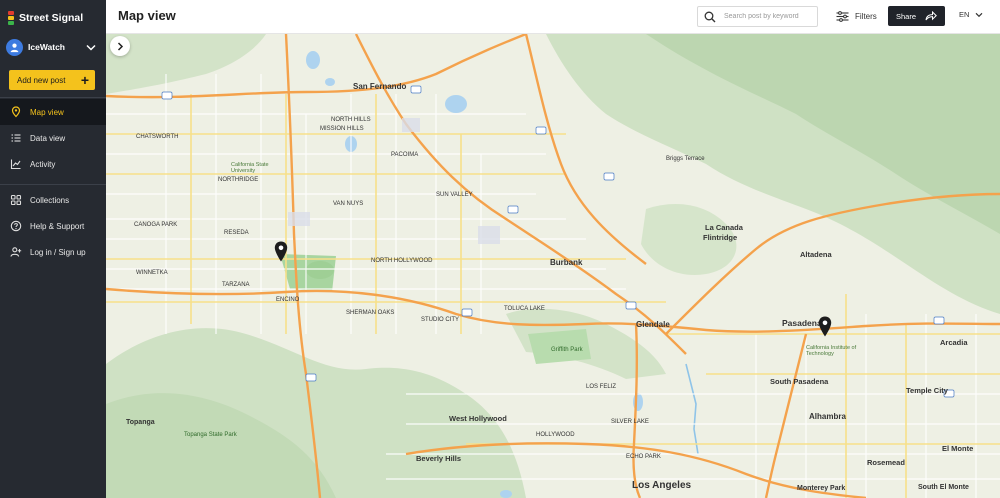  What do you see at coordinates (140, 422) in the screenshot?
I see `map-label: Topanga` at bounding box center [140, 422].